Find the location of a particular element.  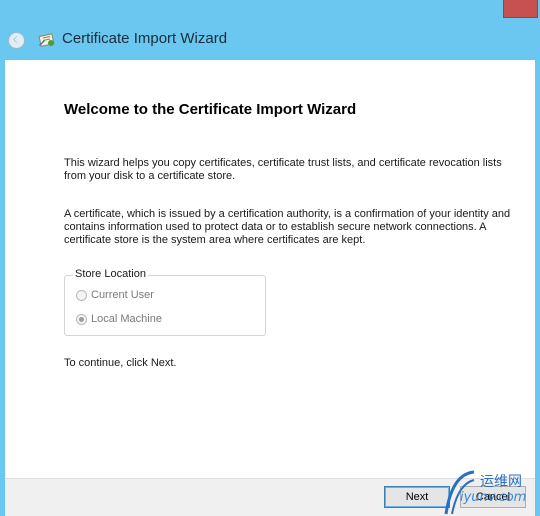

wizard-heading: Welcome to the Certificate Import Wizard is located at coordinates (210, 109).